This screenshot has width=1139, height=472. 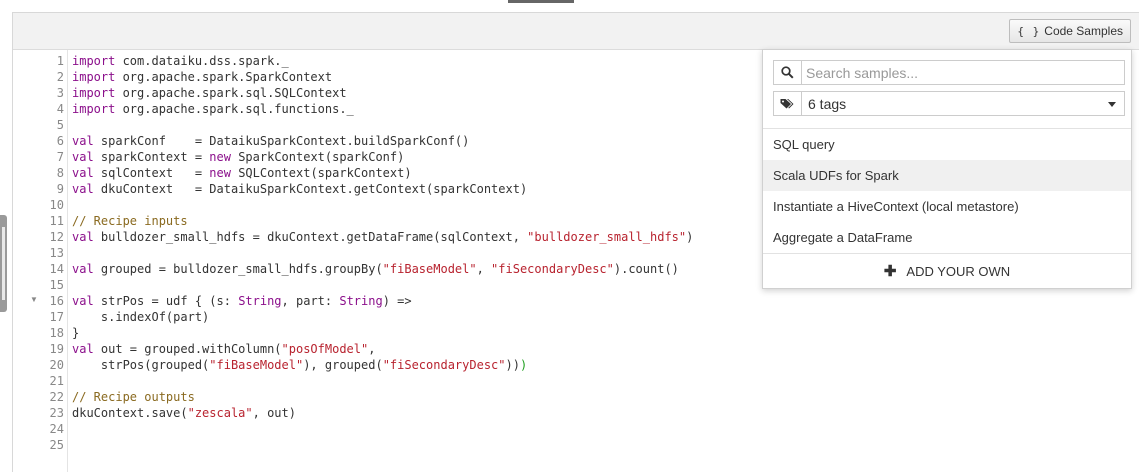 I want to click on line-number: 14, so click(x=56, y=269).